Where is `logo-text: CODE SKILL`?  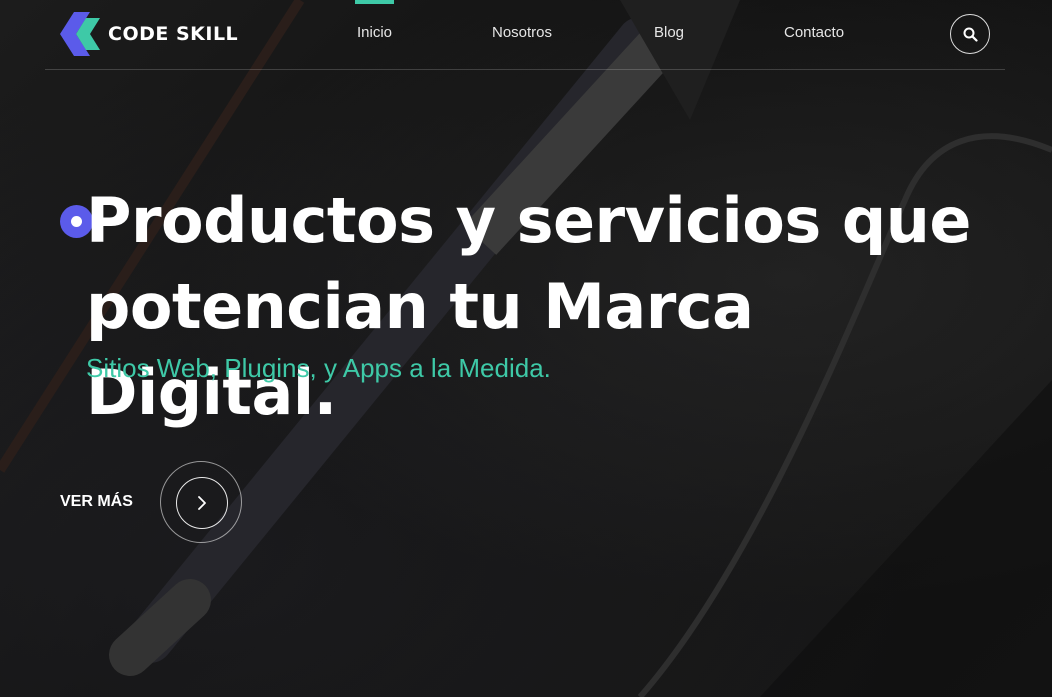
logo-text: CODE SKILL is located at coordinates (173, 34).